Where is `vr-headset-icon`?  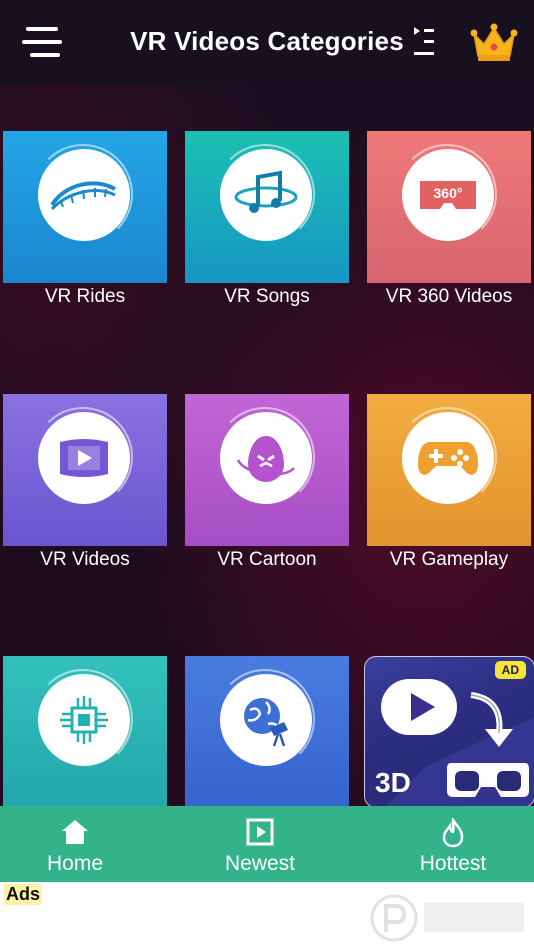 vr-headset-icon is located at coordinates (488, 780).